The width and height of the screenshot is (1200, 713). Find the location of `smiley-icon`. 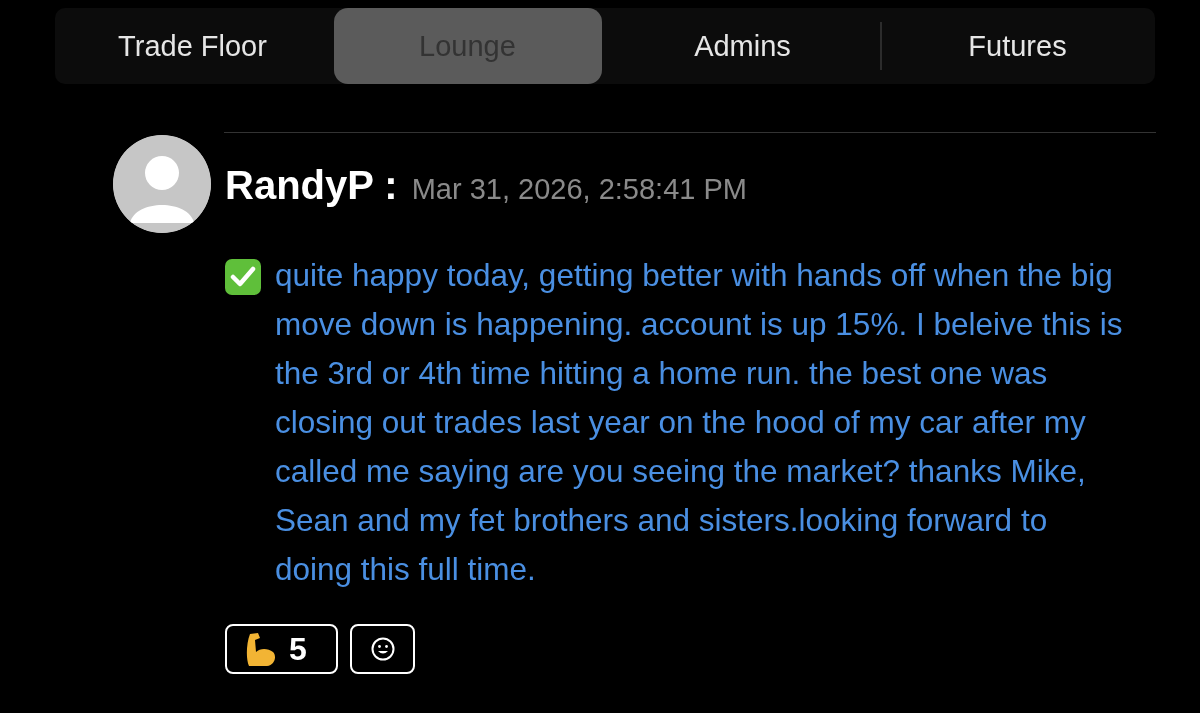

smiley-icon is located at coordinates (382, 649).